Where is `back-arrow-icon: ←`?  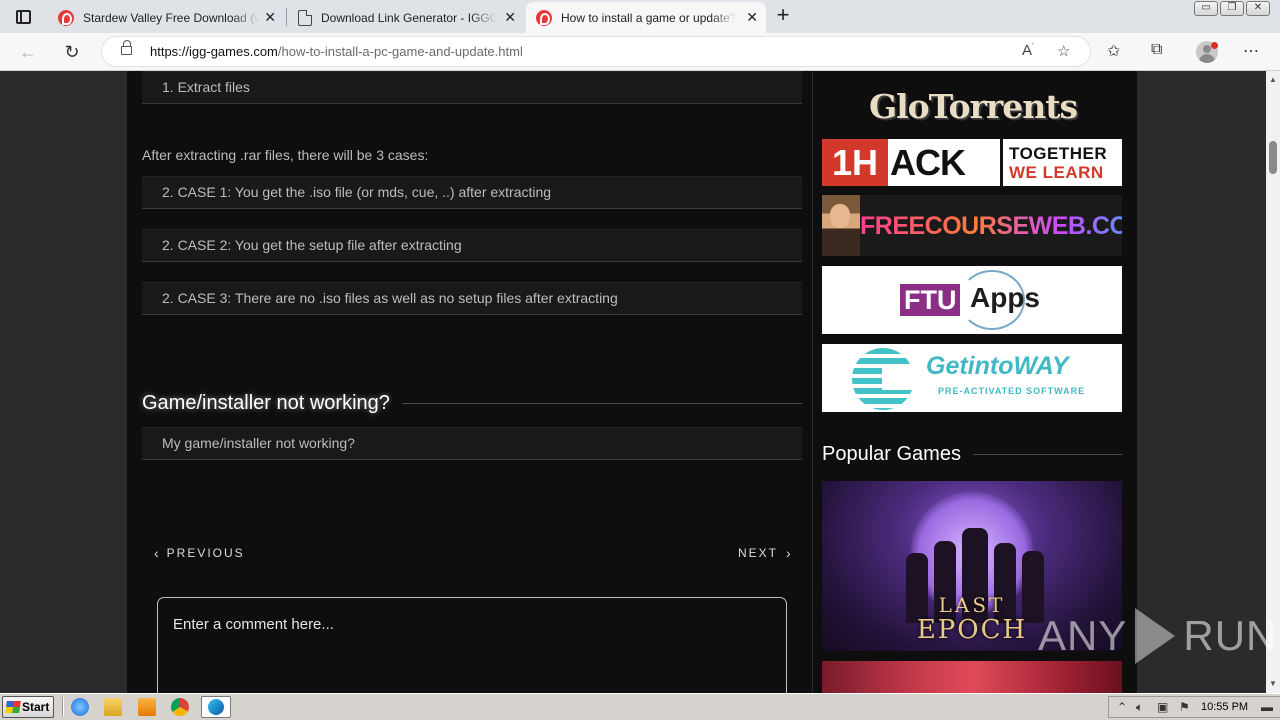 back-arrow-icon: ← is located at coordinates (28, 52).